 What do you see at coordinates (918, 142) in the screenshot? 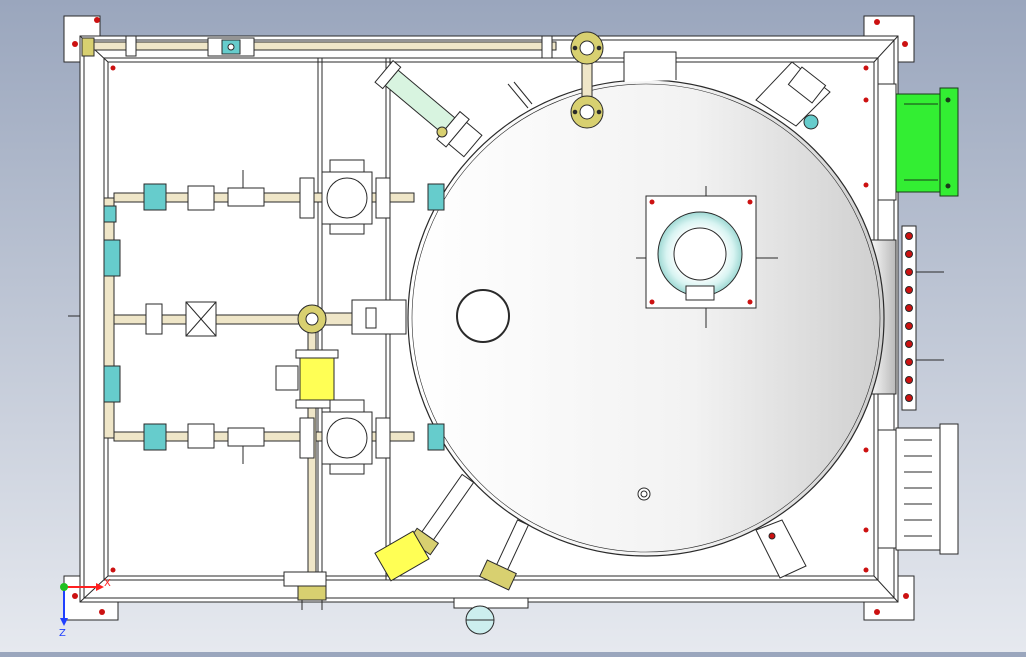
I see `green-motor-gearbox` at bounding box center [918, 142].